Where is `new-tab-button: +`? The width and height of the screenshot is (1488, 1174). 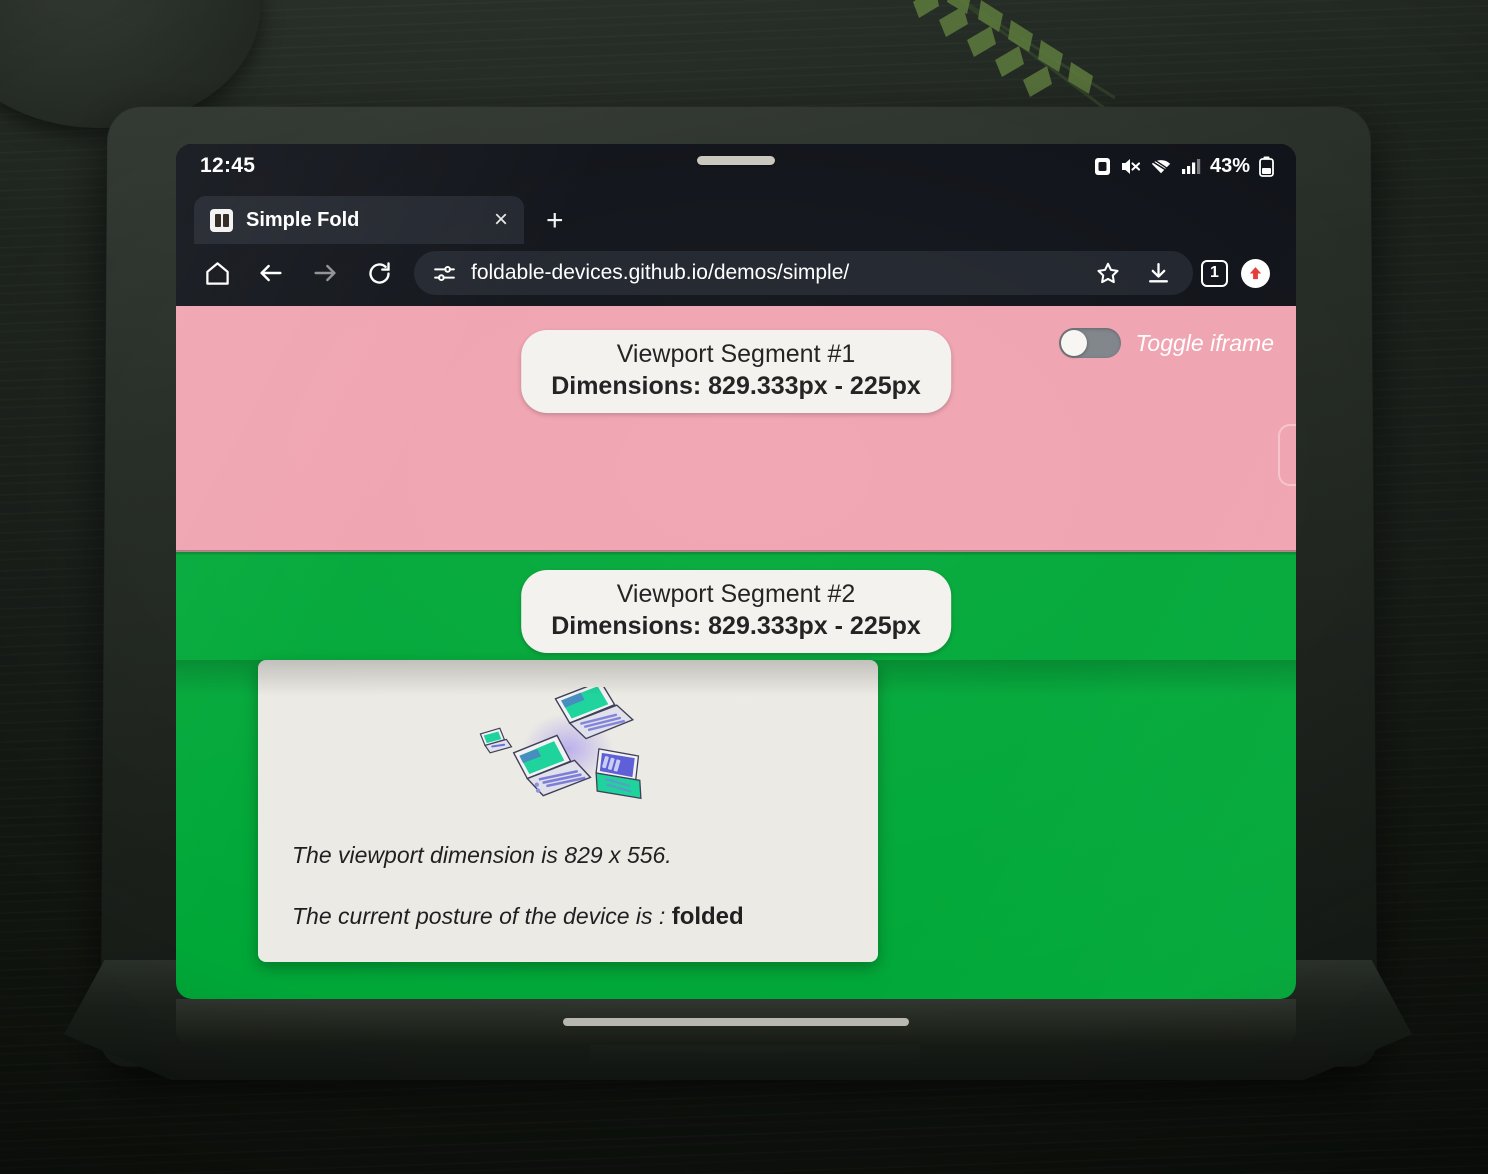
new-tab-button: + is located at coordinates (553, 225).